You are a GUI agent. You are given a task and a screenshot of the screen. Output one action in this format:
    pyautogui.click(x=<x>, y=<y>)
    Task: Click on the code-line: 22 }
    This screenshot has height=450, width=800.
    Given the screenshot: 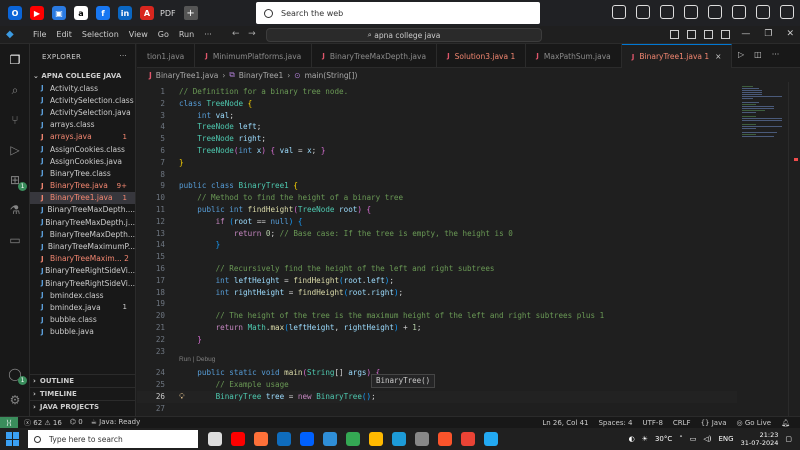 What is the action you would take?
    pyautogui.click(x=437, y=340)
    